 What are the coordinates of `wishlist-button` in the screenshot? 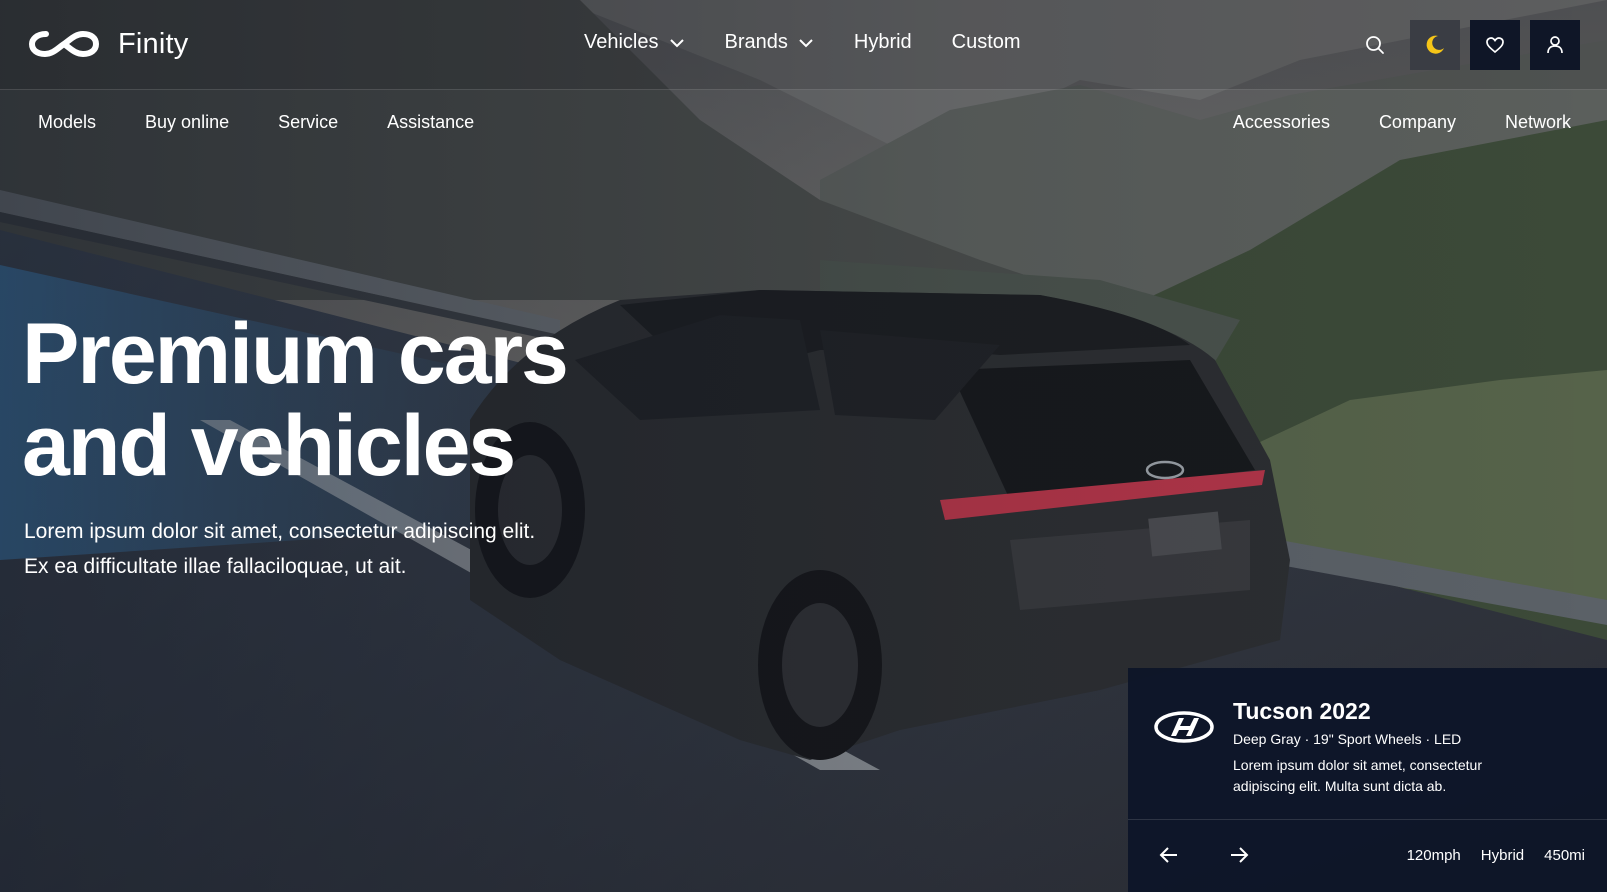 It's located at (1495, 45).